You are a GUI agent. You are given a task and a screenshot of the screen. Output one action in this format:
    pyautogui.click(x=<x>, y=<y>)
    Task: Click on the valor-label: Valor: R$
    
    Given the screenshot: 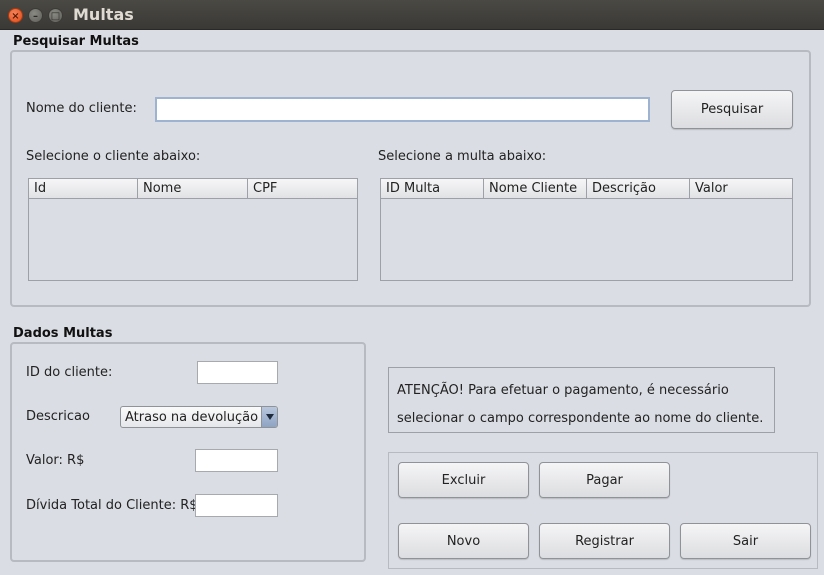 What is the action you would take?
    pyautogui.click(x=55, y=460)
    